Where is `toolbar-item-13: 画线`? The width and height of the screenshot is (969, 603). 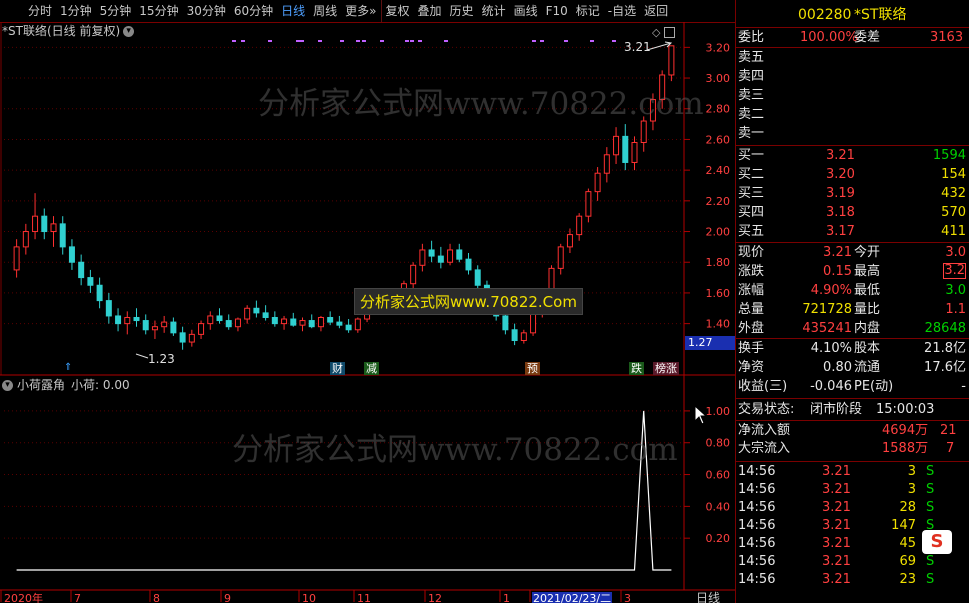 toolbar-item-13: 画线 is located at coordinates (526, 11).